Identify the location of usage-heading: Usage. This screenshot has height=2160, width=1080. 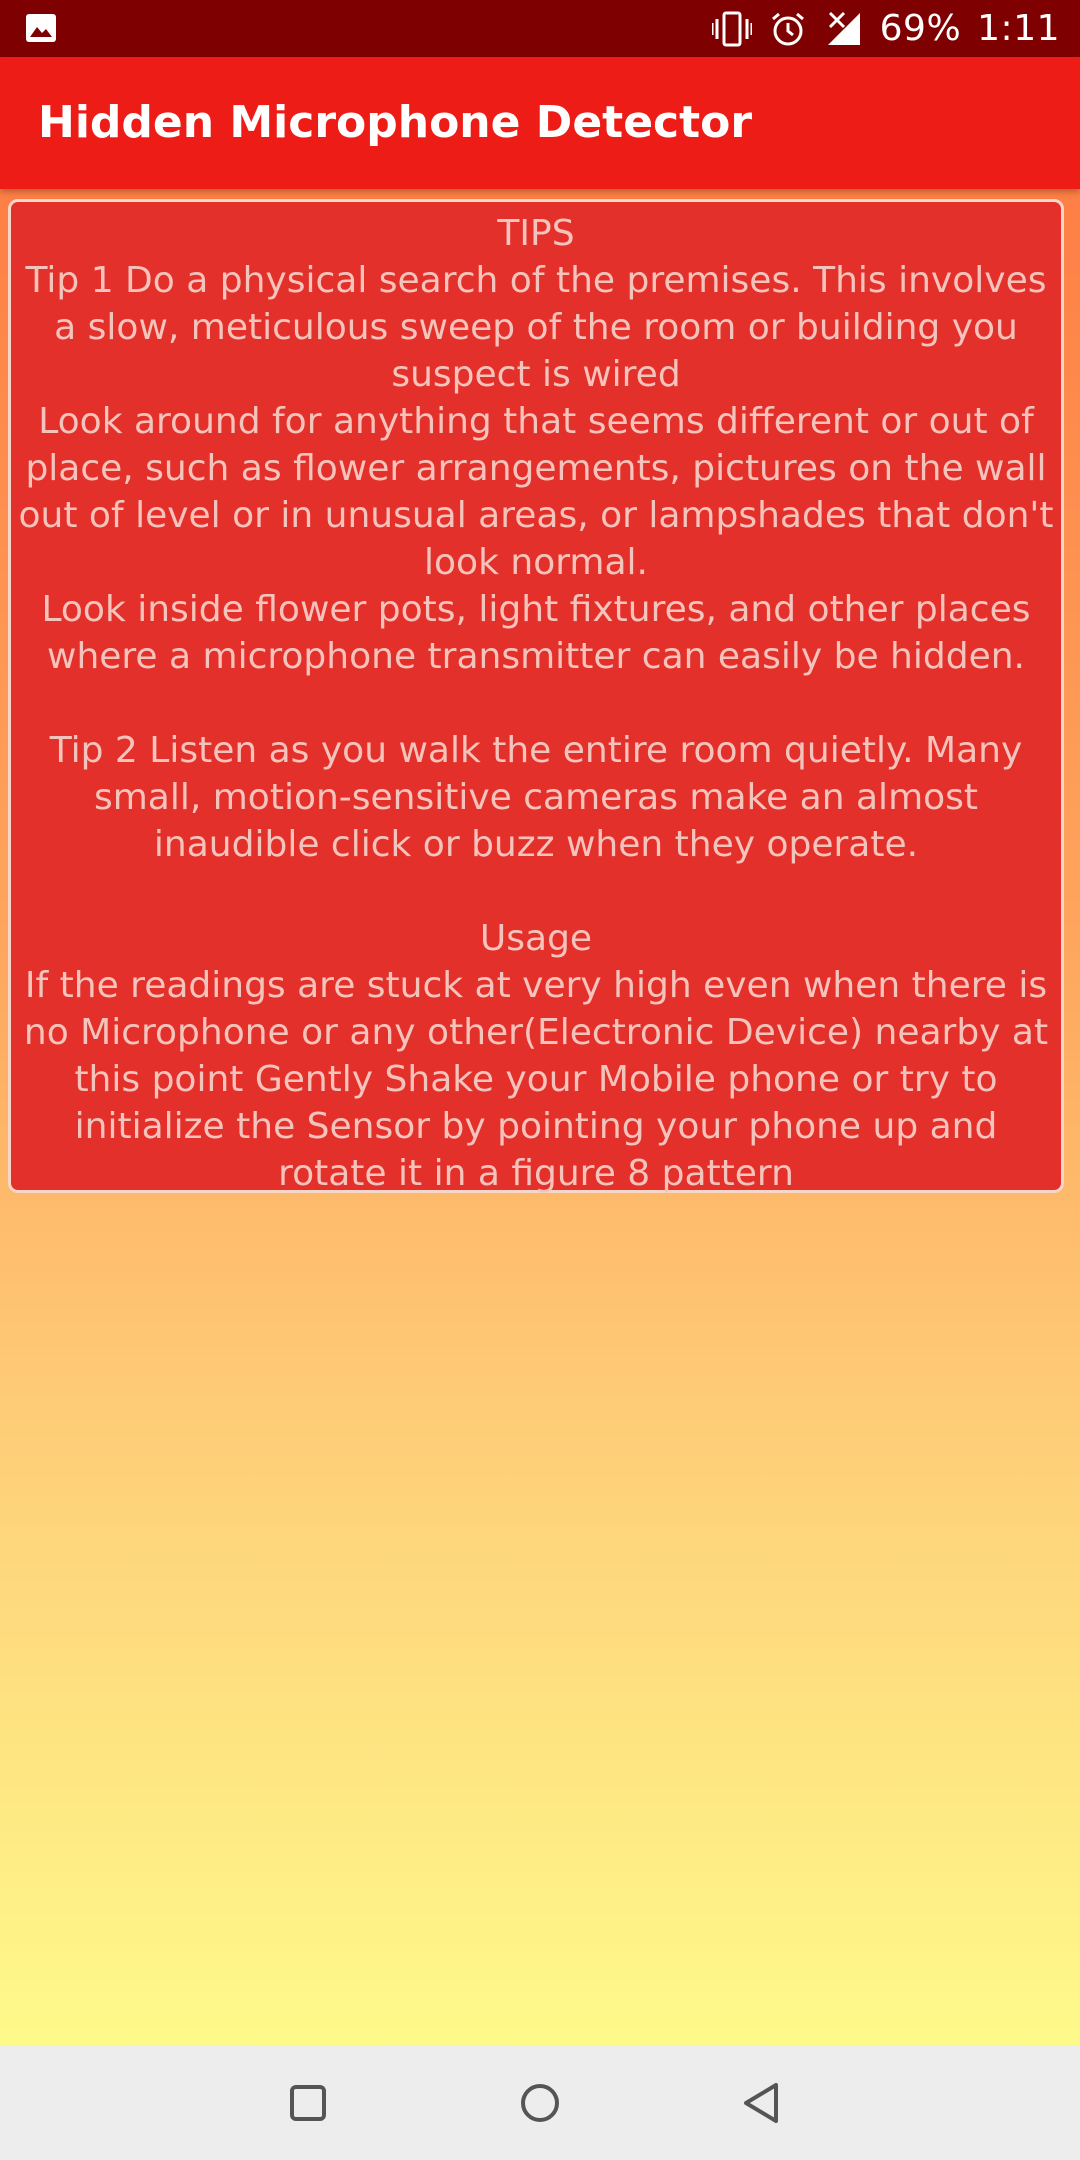
(536, 938).